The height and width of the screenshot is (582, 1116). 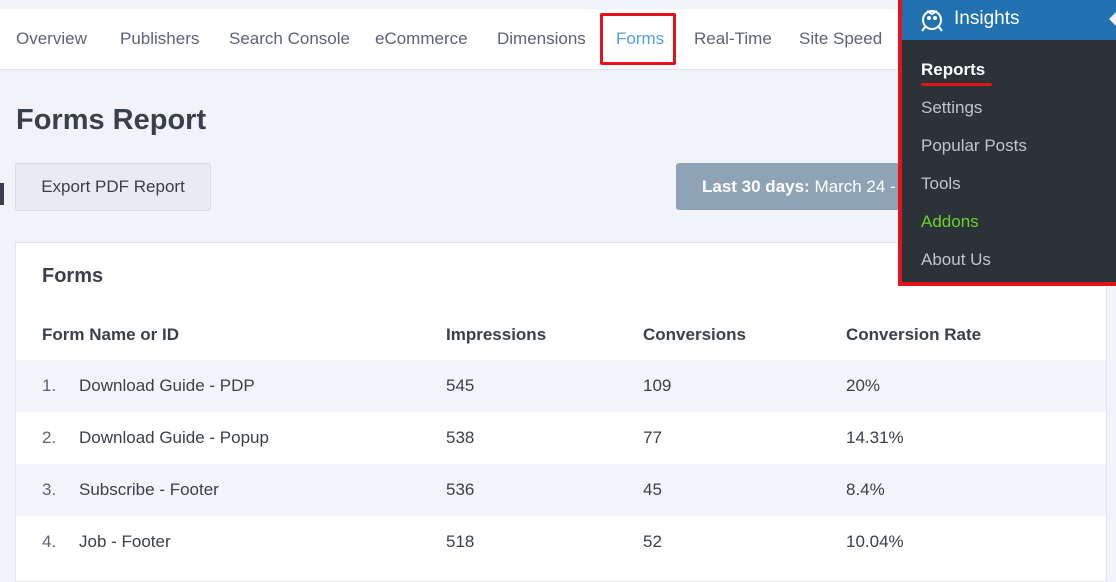 I want to click on tab-publishers: Publishers, so click(x=159, y=39).